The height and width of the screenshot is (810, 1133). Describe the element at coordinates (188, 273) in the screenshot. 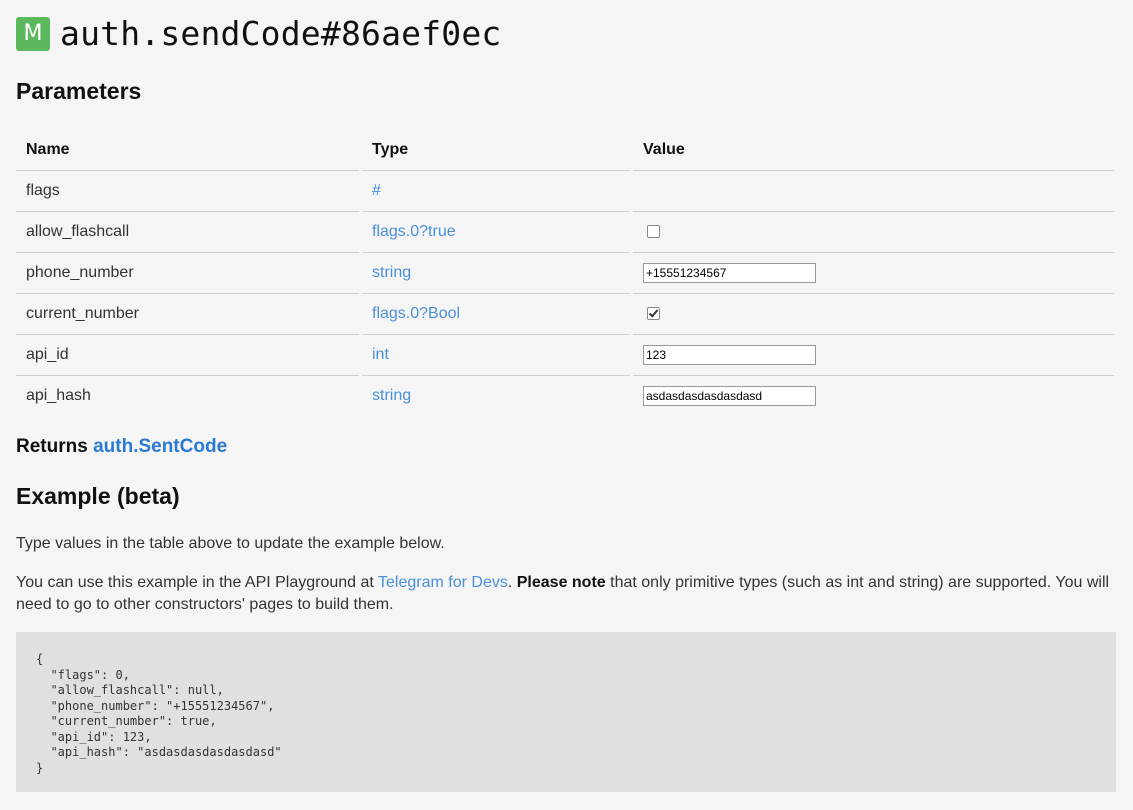

I see `param-name: phone_number` at that location.